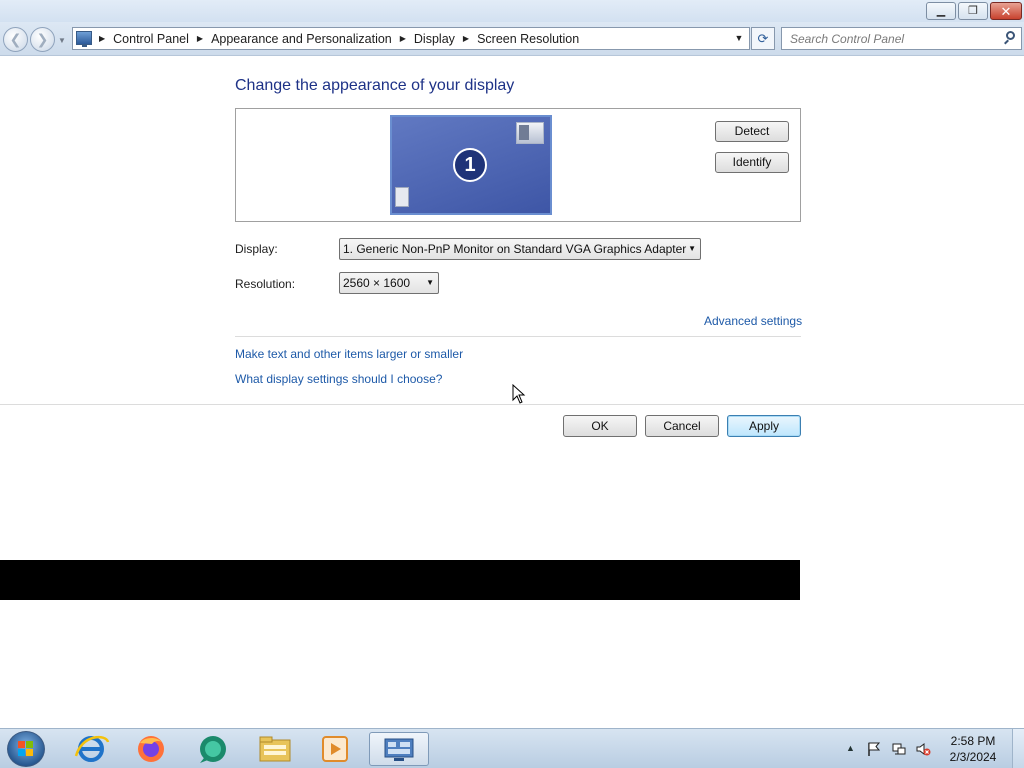 The height and width of the screenshot is (768, 1024). What do you see at coordinates (62, 40) in the screenshot?
I see `recent-pages-dropdown-icon: ▼` at bounding box center [62, 40].